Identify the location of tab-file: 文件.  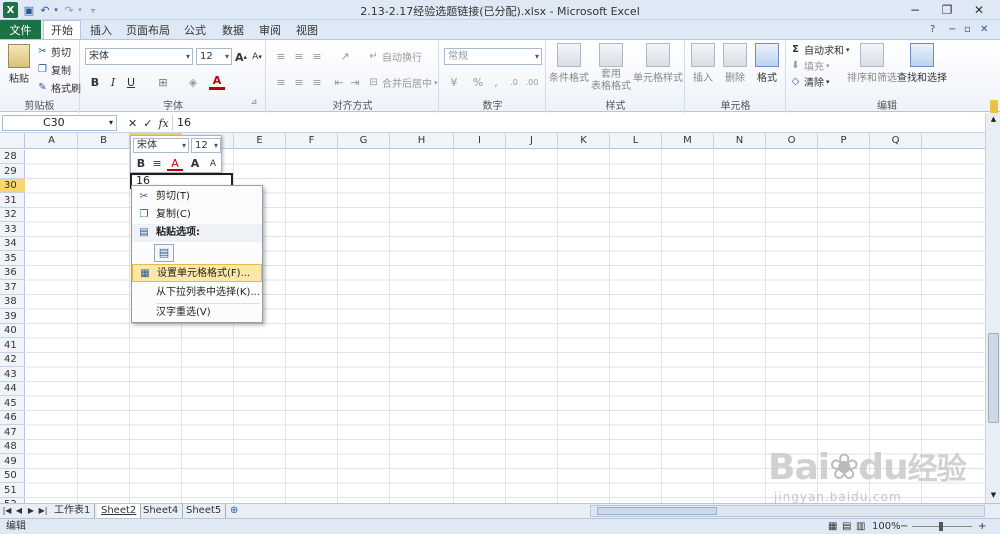
(20, 29).